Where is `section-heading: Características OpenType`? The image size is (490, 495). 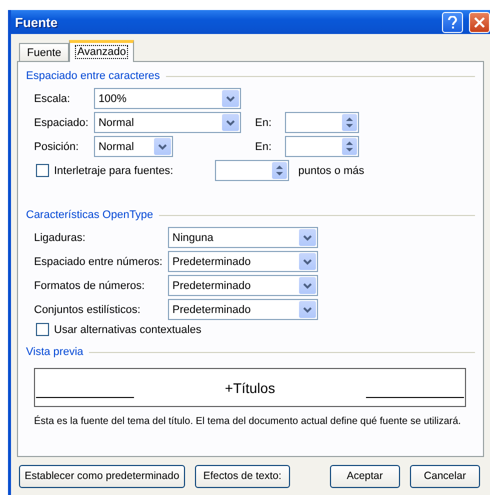 section-heading: Características OpenType is located at coordinates (90, 215).